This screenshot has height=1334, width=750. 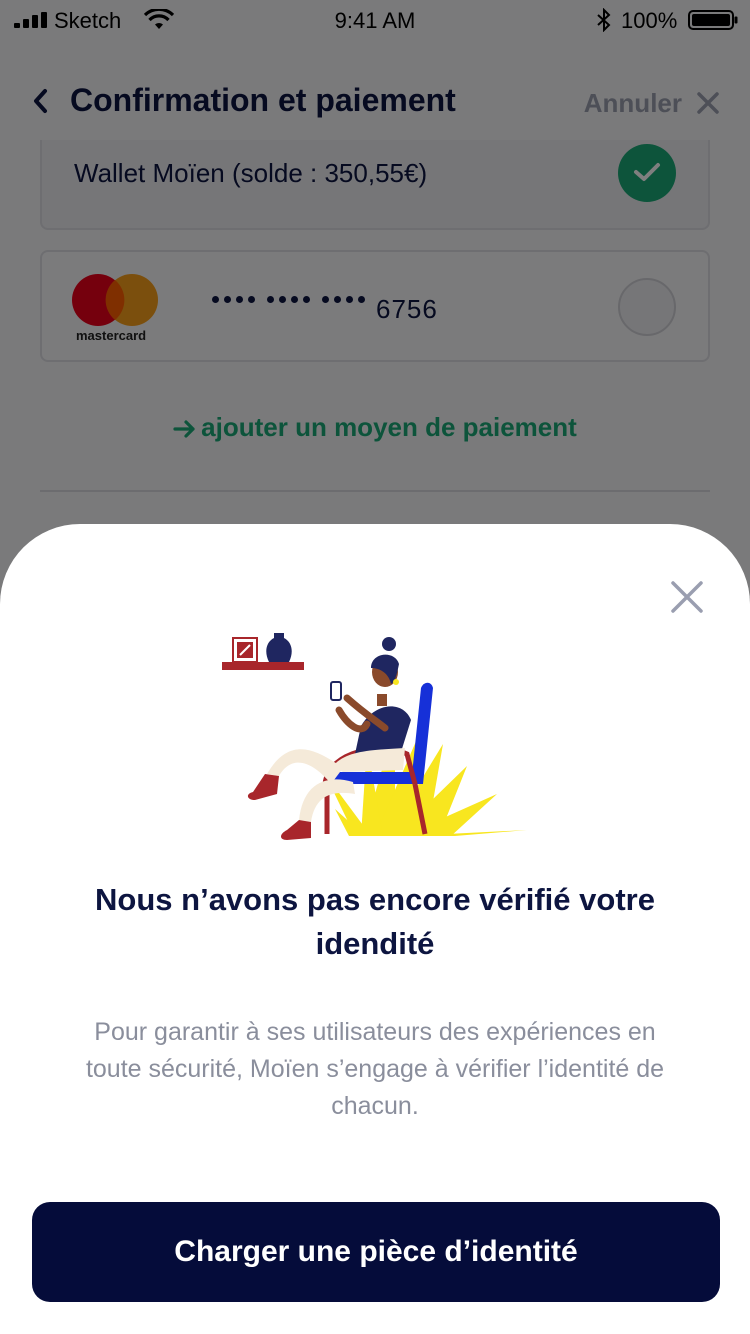 I want to click on woman-on-chair-illustration, so click(x=374, y=736).